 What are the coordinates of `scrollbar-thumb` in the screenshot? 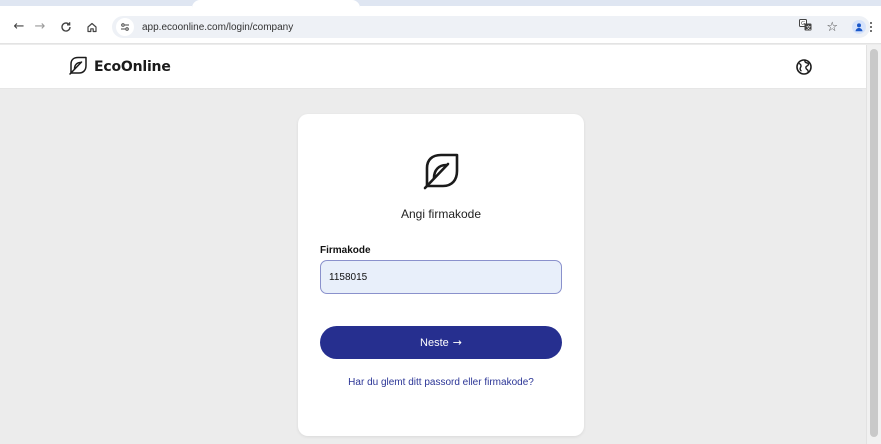 It's located at (874, 243).